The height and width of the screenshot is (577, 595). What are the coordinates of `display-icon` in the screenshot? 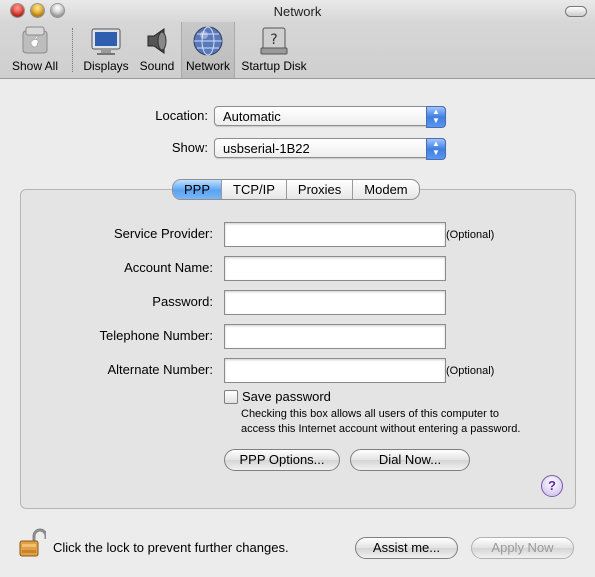 It's located at (106, 41).